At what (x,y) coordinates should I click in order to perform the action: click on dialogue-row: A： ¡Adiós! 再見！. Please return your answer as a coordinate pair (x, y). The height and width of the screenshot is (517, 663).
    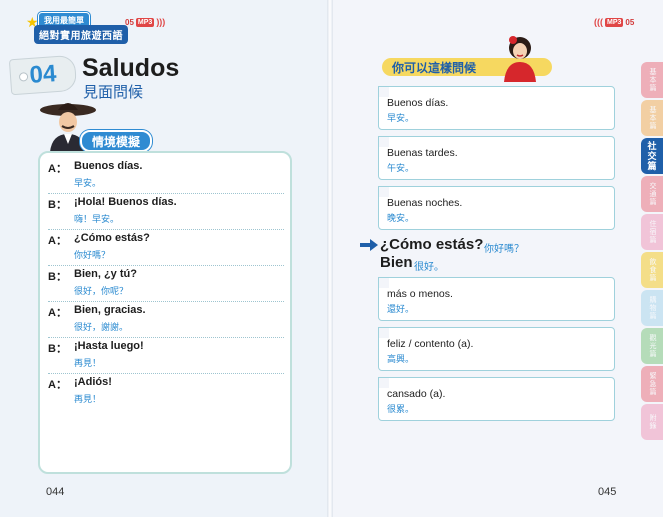
    Looking at the image, I should click on (166, 392).